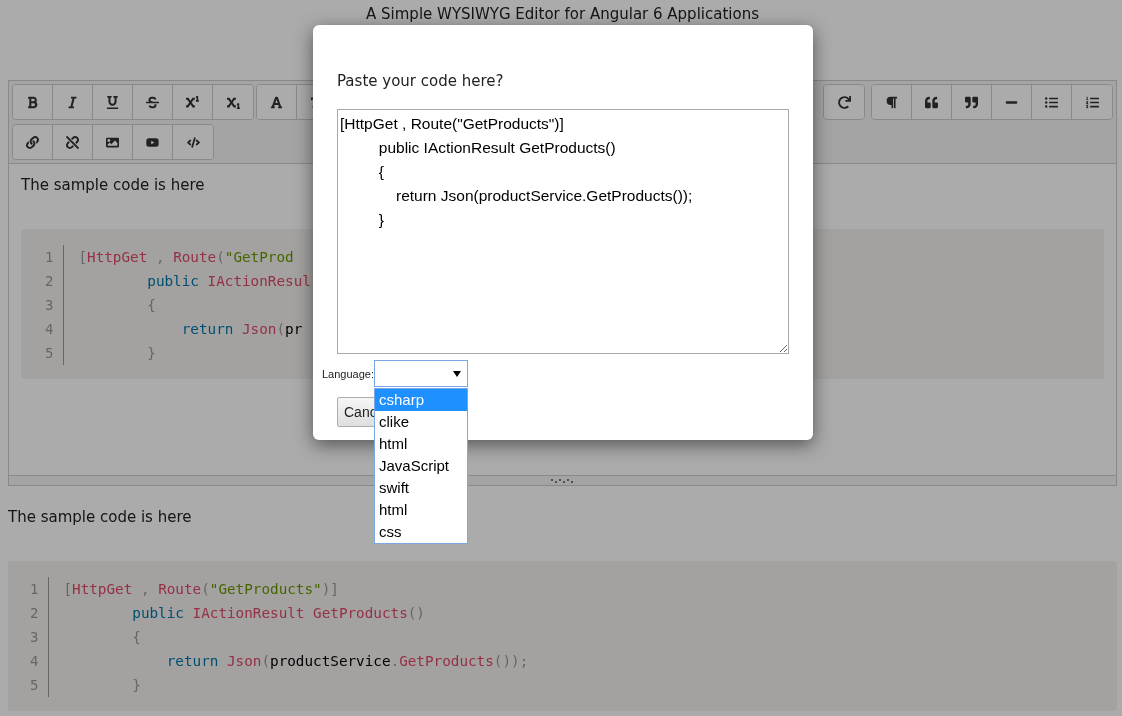 This screenshot has height=716, width=1122. Describe the element at coordinates (1051, 102) in the screenshot. I see `bullet-list-icon` at that location.